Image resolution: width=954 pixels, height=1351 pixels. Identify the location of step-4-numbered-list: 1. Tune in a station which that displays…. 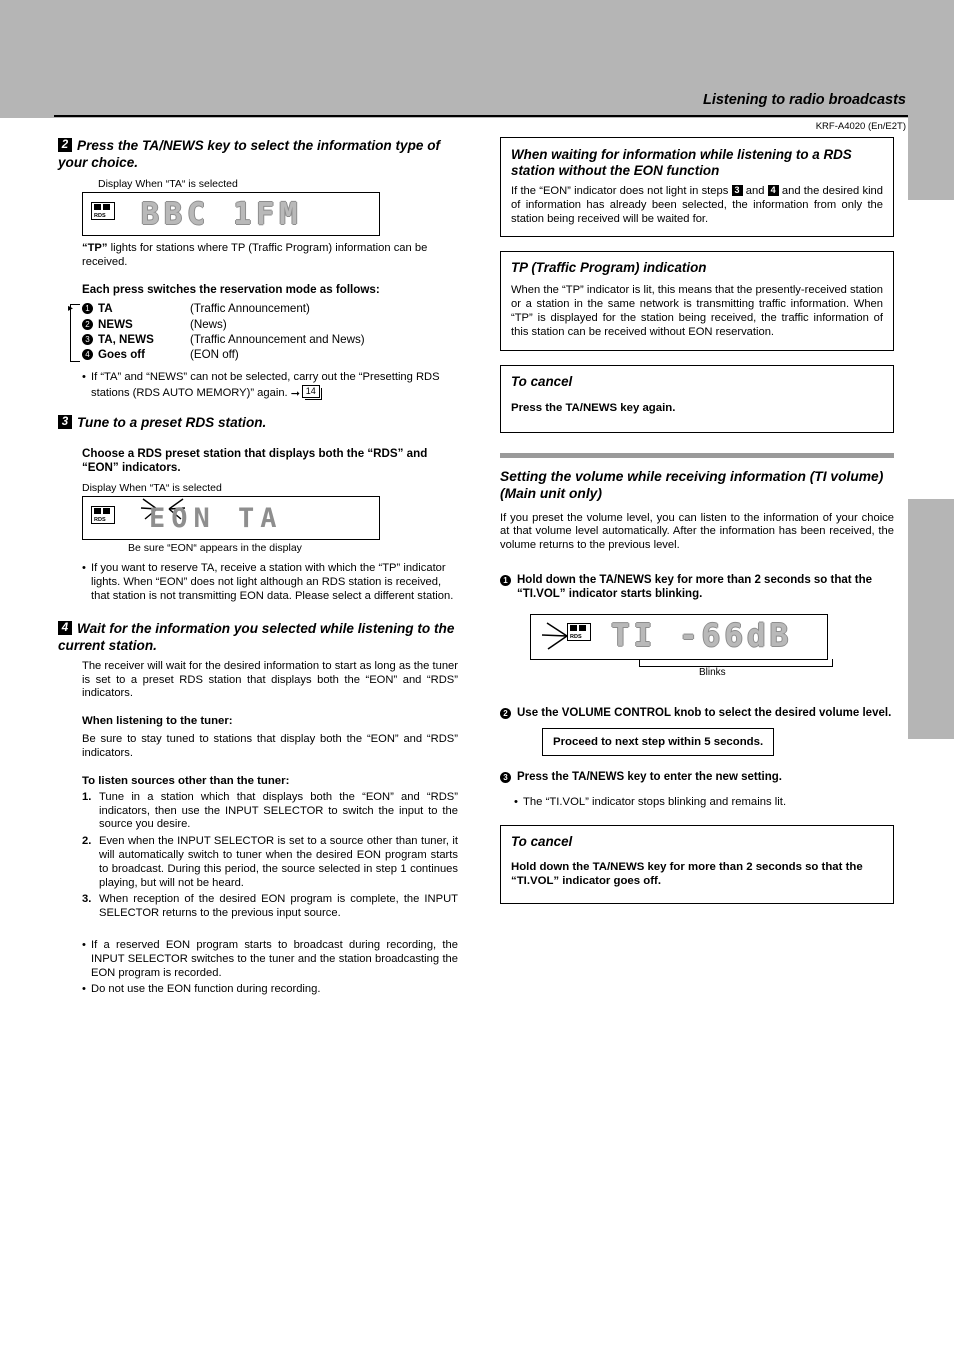
(270, 856).